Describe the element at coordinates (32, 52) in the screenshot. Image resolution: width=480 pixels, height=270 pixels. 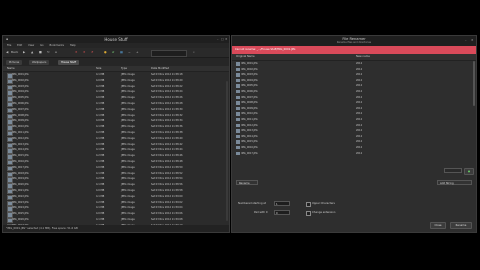
I see `up-icon: ▲` at that location.